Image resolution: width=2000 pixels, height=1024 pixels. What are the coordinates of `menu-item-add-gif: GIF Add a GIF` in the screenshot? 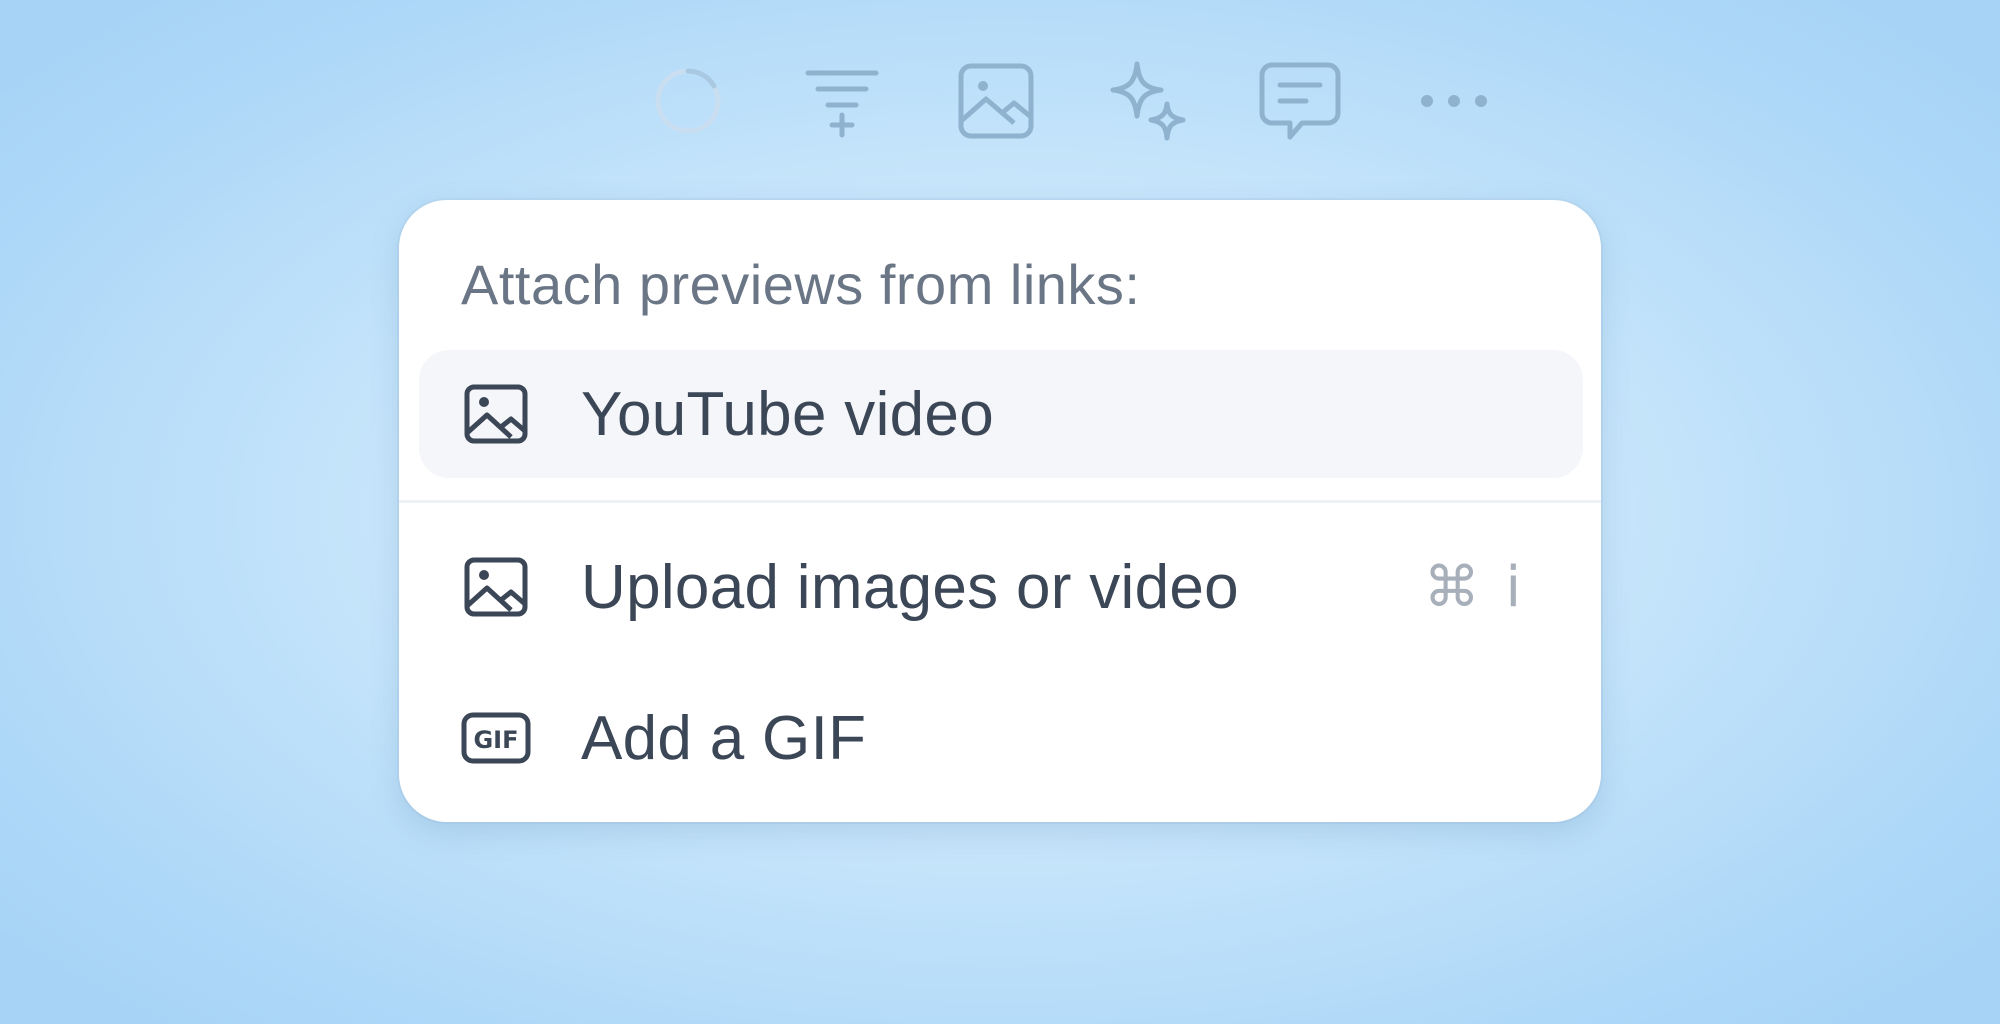 It's located at (1001, 738).